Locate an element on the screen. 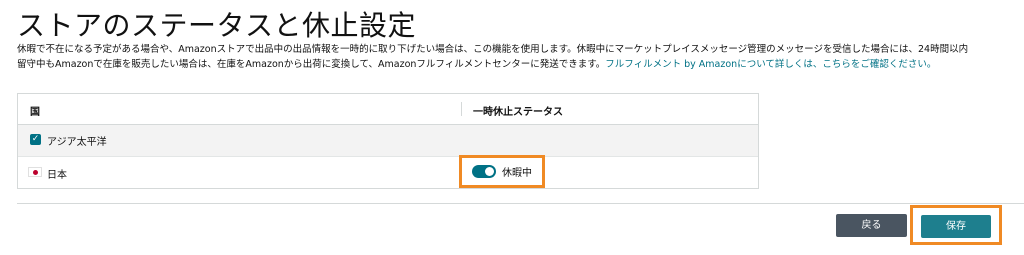 Image resolution: width=1024 pixels, height=255 pixels. column-header-country: 国 is located at coordinates (35, 112).